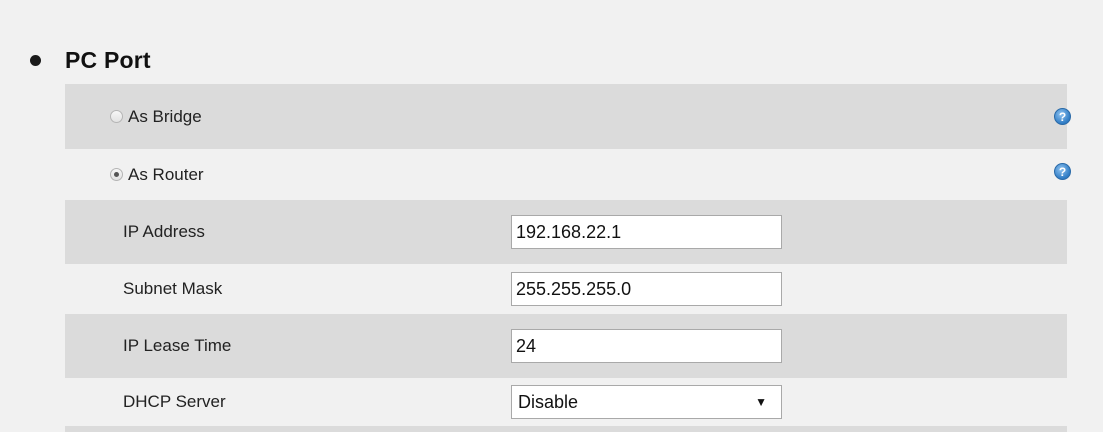 The width and height of the screenshot is (1103, 432). What do you see at coordinates (646, 289) in the screenshot?
I see `subnet-mask-input` at bounding box center [646, 289].